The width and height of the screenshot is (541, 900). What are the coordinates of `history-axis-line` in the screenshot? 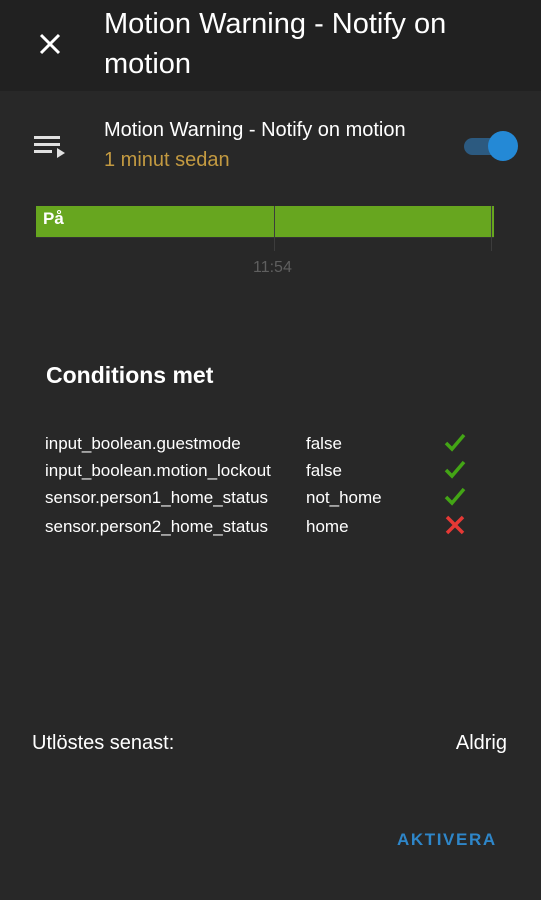 It's located at (265, 237).